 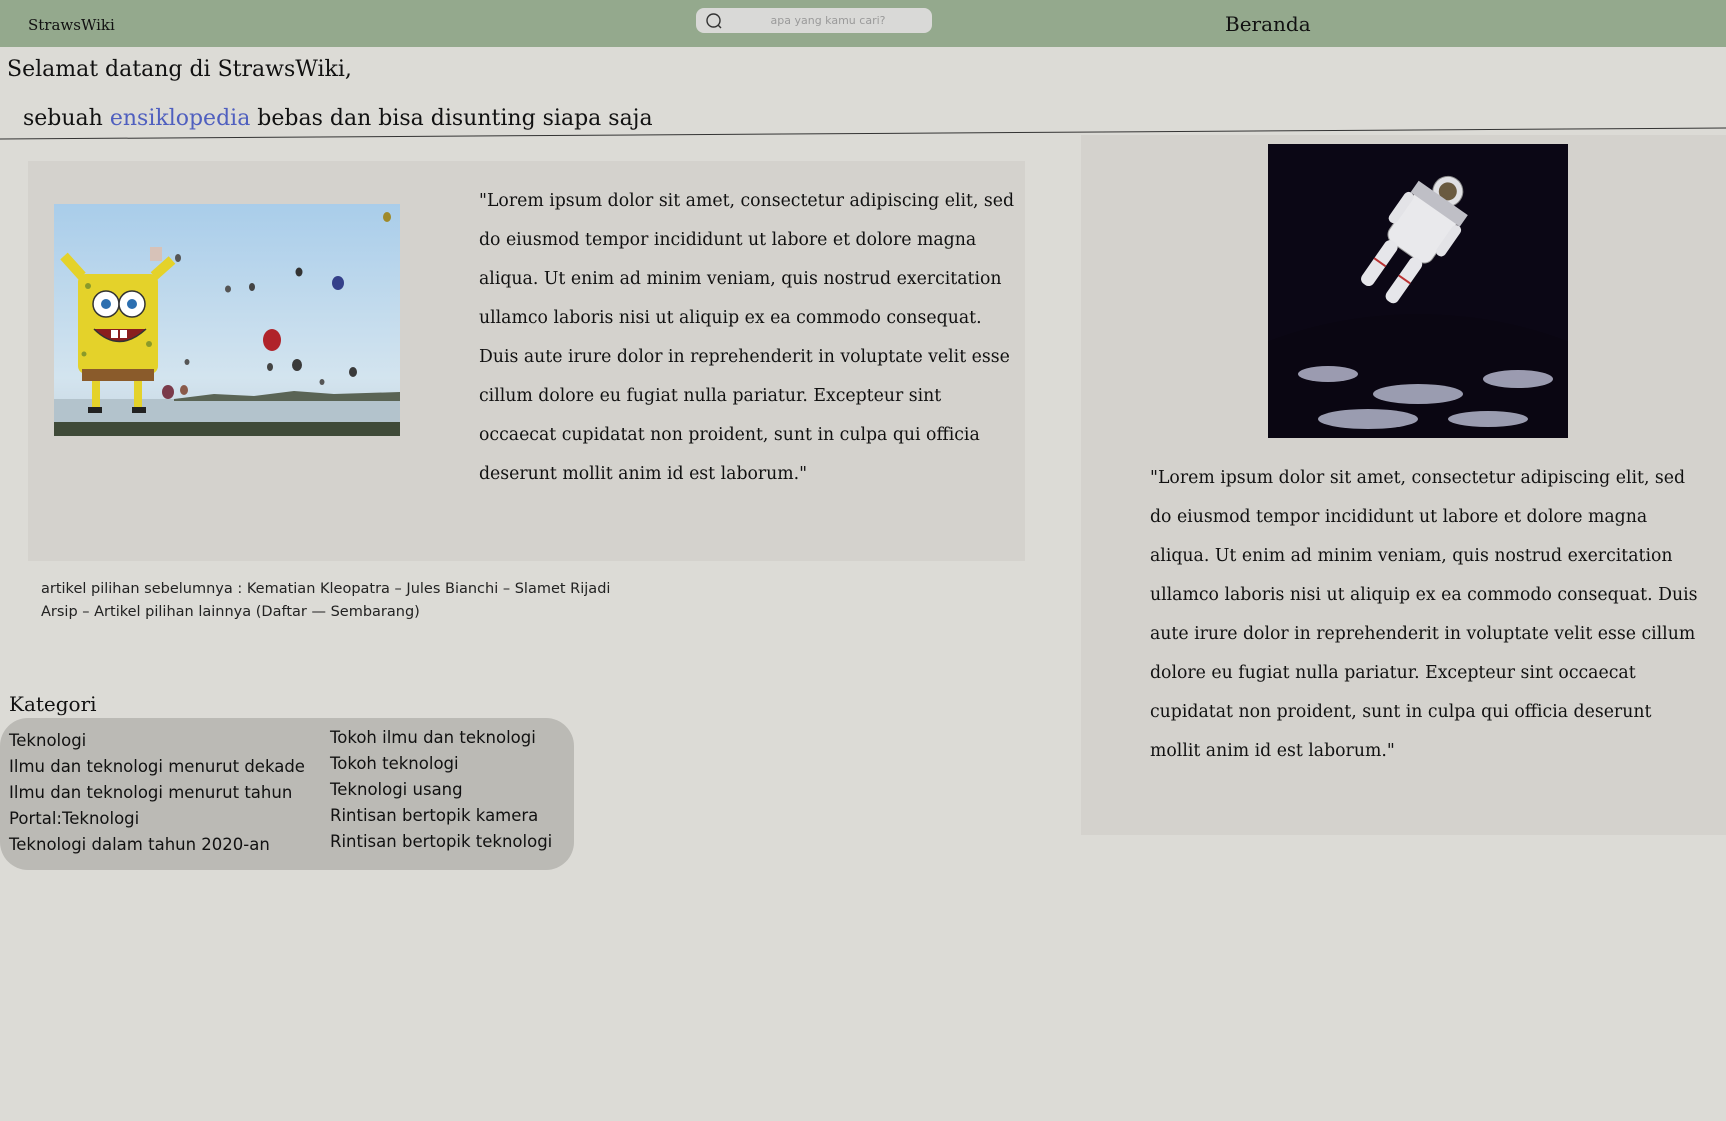 I want to click on category-link: Teknologi usang, so click(x=441, y=790).